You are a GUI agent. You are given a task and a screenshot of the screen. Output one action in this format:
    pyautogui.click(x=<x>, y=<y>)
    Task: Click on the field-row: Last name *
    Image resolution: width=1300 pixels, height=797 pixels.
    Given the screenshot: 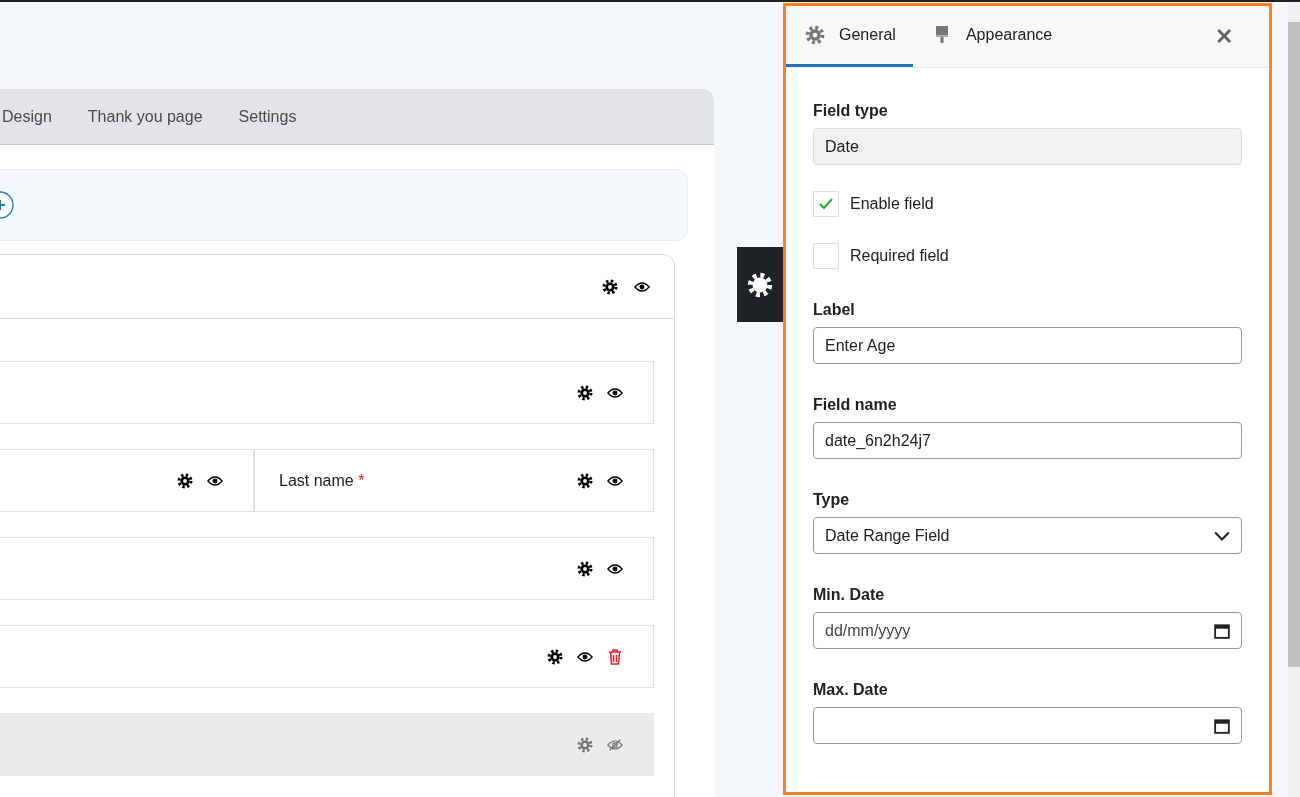 What is the action you would take?
    pyautogui.click(x=327, y=480)
    